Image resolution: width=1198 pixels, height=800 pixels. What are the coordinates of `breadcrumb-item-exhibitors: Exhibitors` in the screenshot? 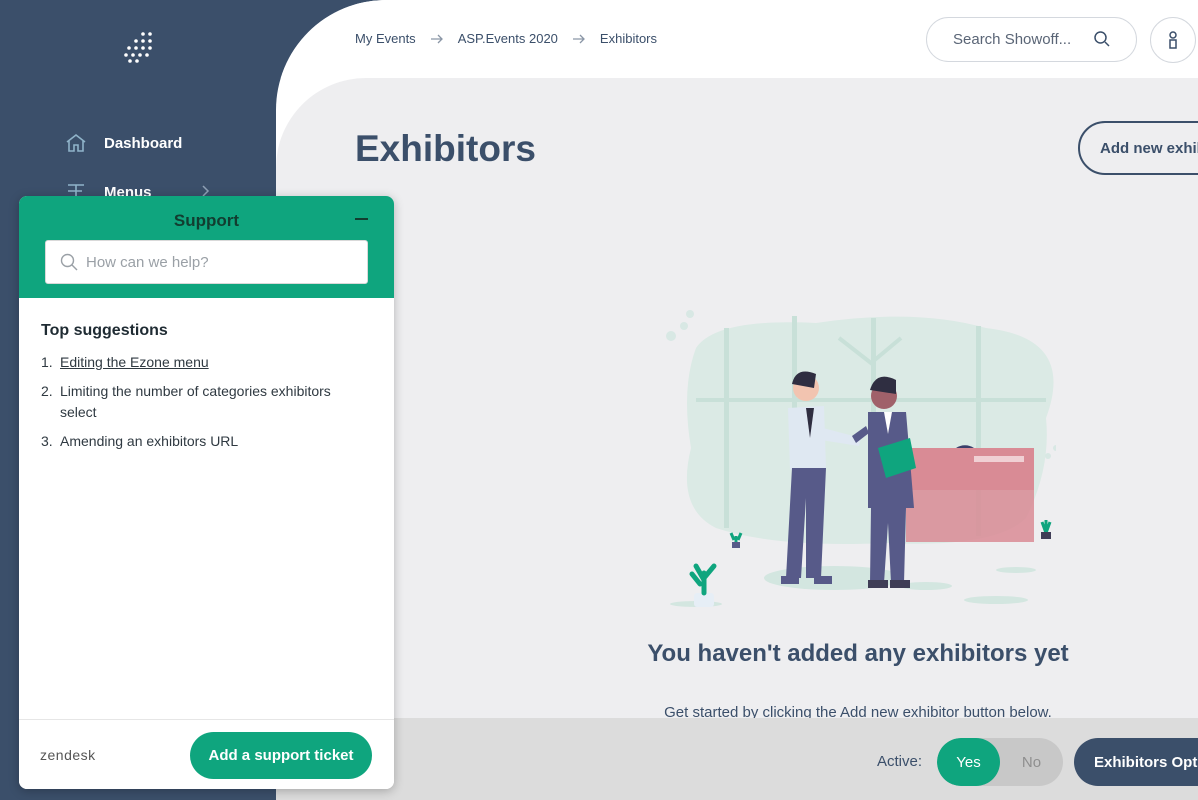 It's located at (628, 38).